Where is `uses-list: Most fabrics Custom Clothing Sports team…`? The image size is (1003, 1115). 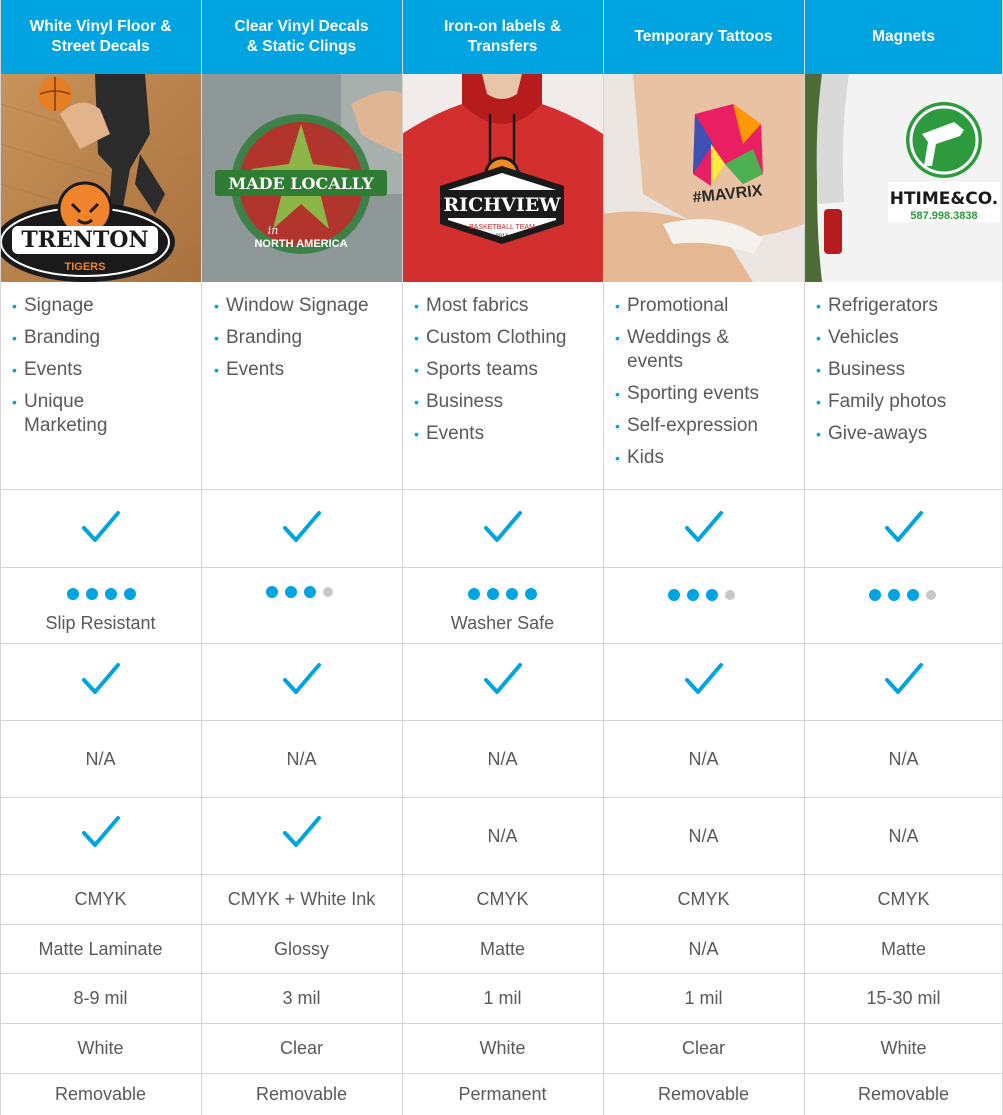
uses-list: Most fabrics Custom Clothing Sports team… is located at coordinates (490, 374).